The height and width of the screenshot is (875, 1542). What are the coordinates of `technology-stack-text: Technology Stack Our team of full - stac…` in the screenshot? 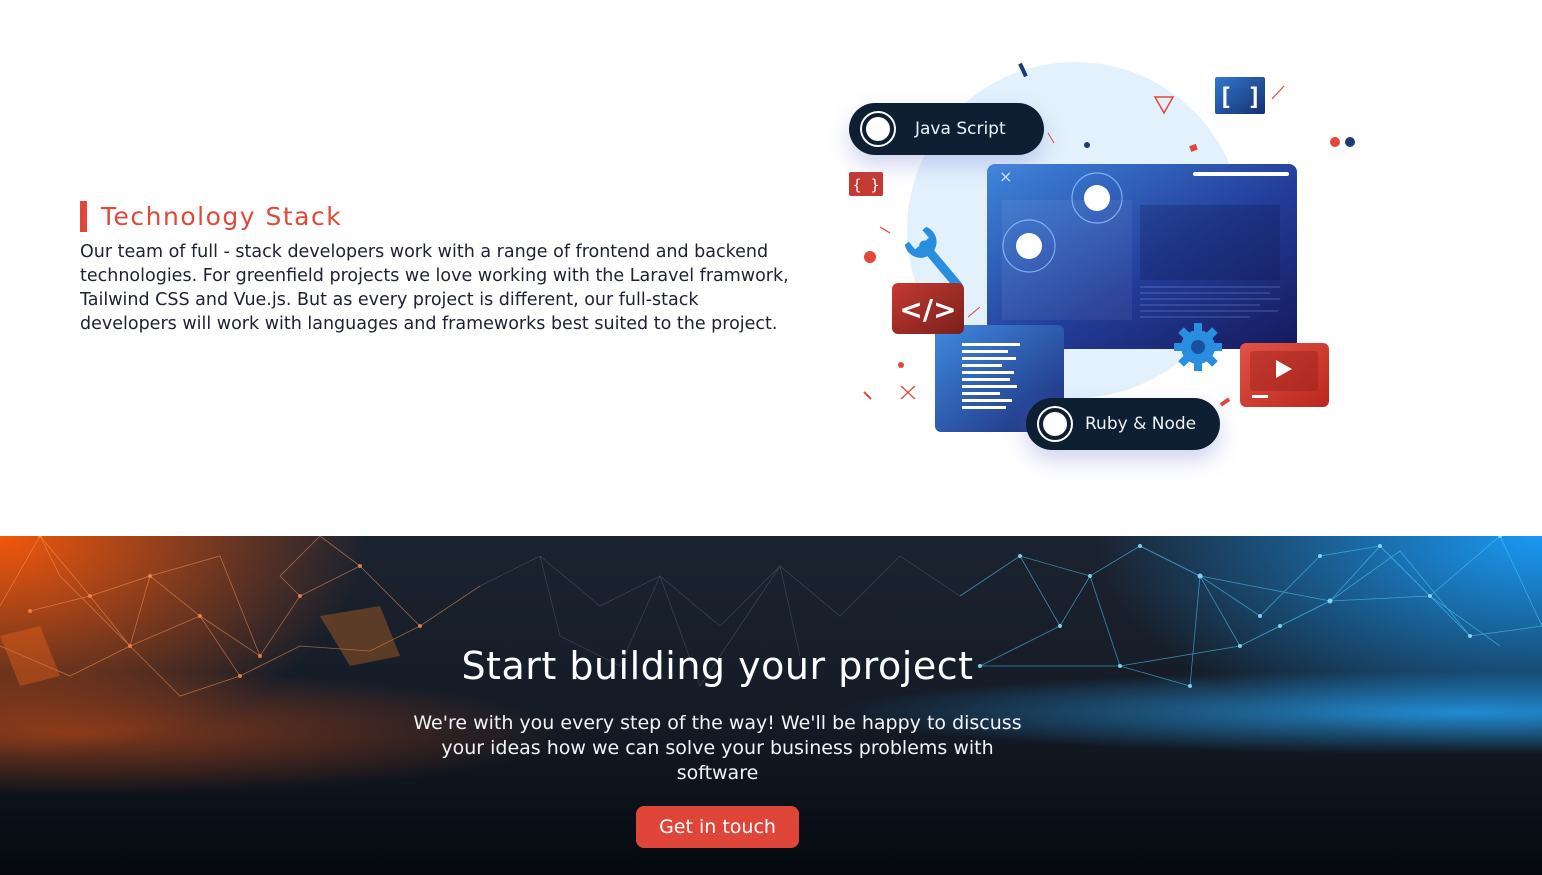 It's located at (440, 268).